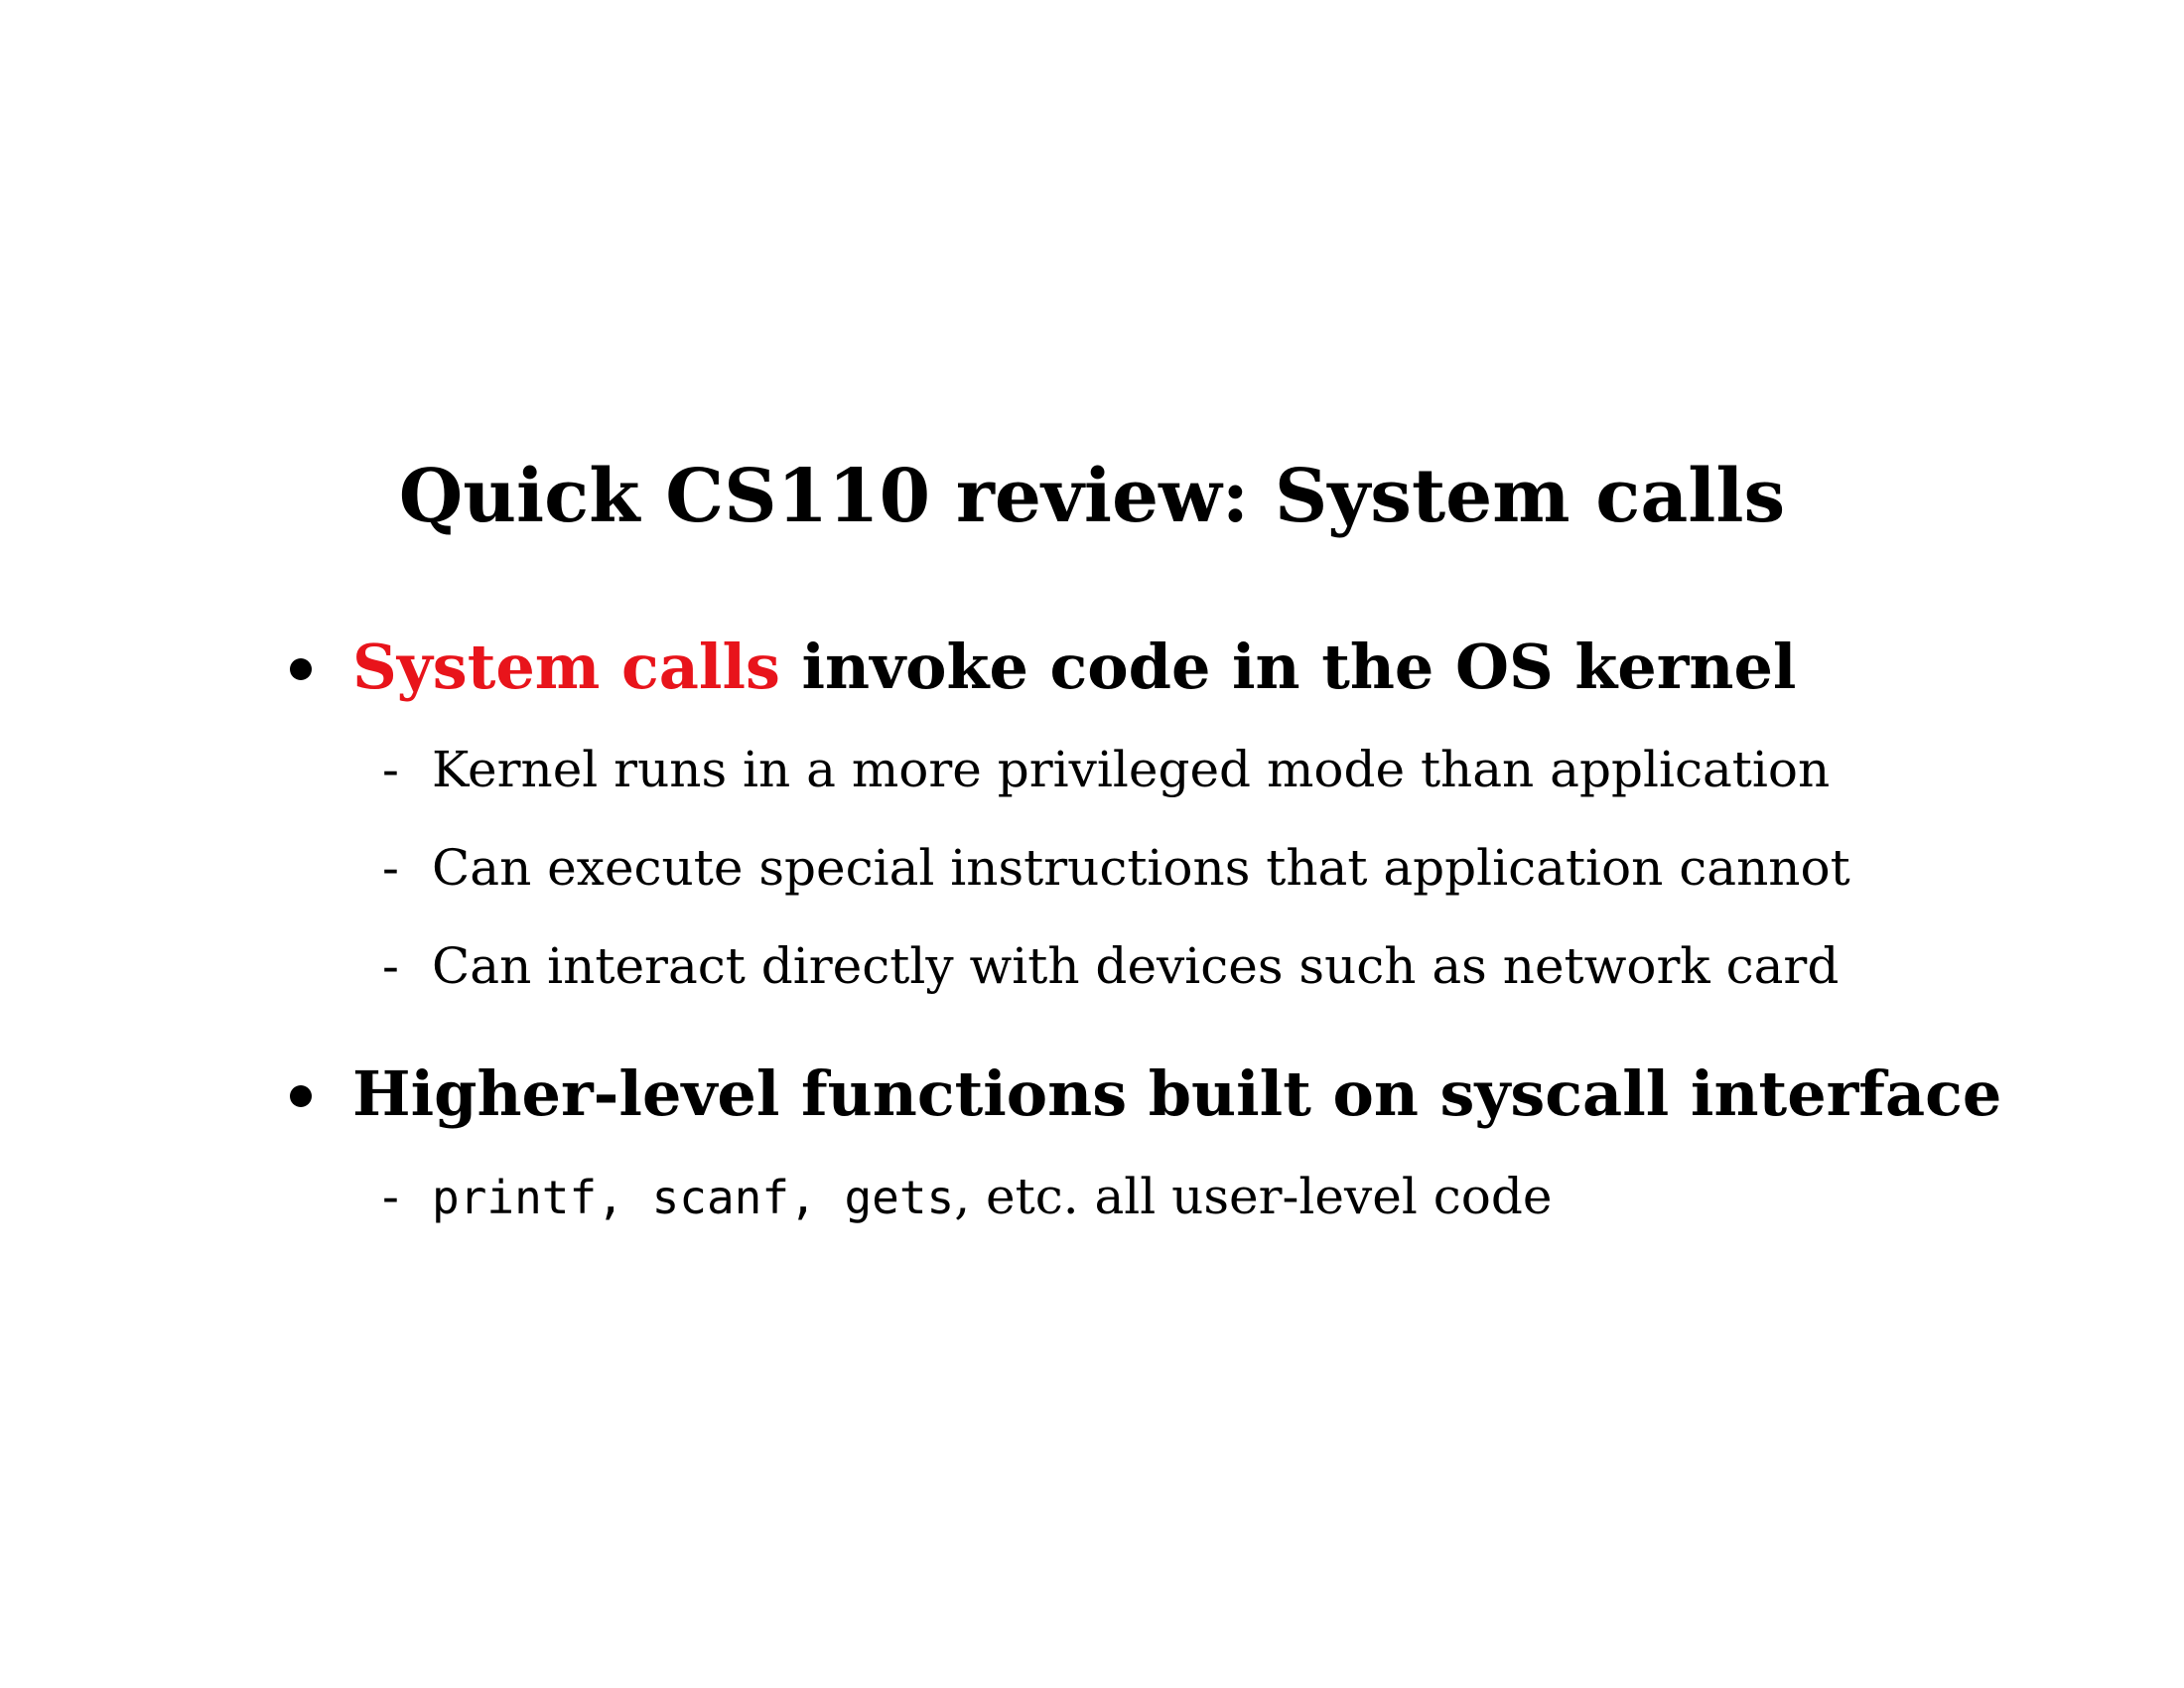  I want to click on code-printf: printf, so click(515, 1197).